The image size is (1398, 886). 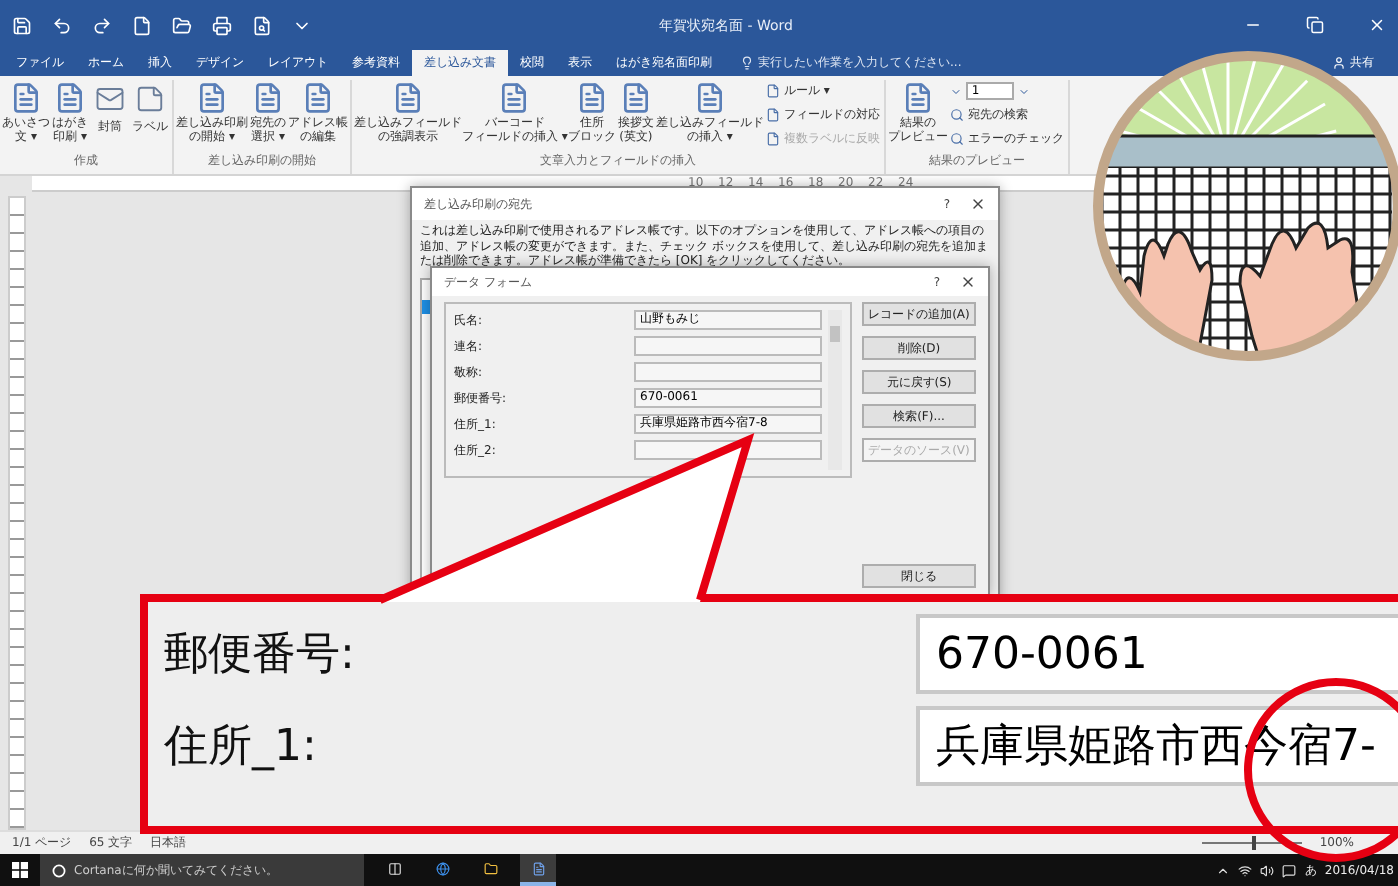 I want to click on field-label: 住所_1:, so click(x=241, y=748).